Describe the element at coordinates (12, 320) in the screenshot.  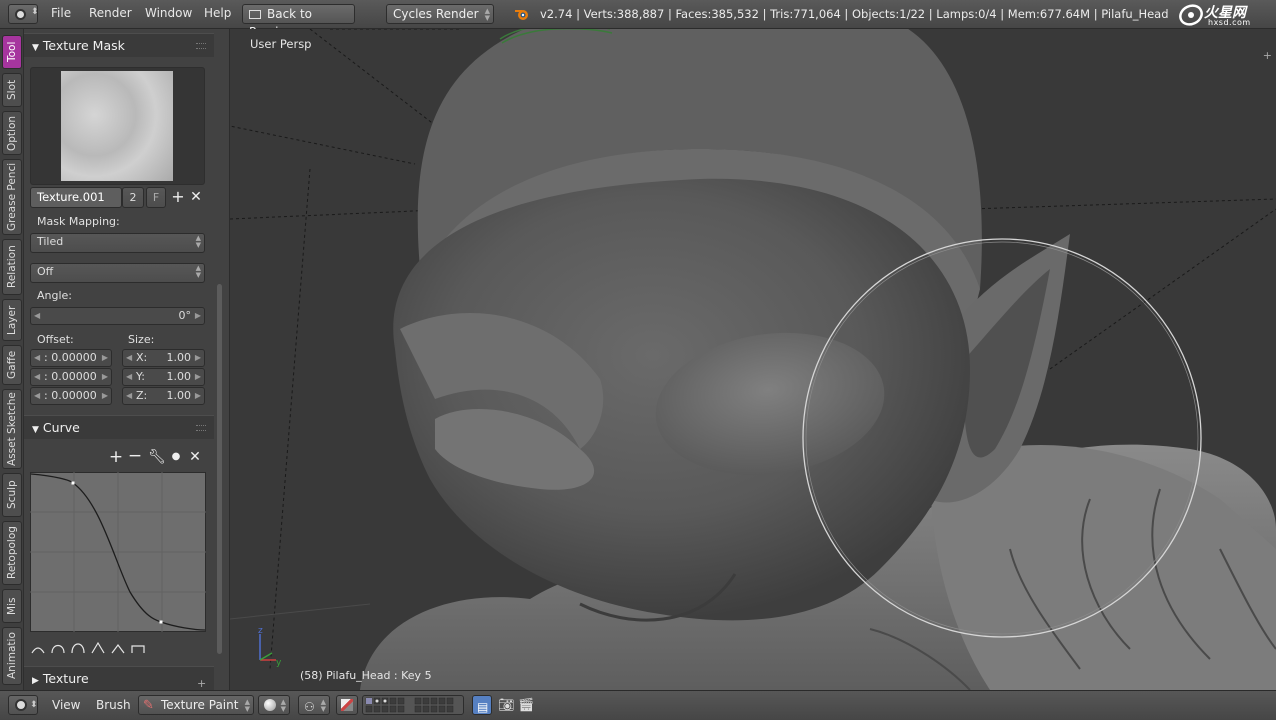
I see `tab-layer: Layer` at that location.